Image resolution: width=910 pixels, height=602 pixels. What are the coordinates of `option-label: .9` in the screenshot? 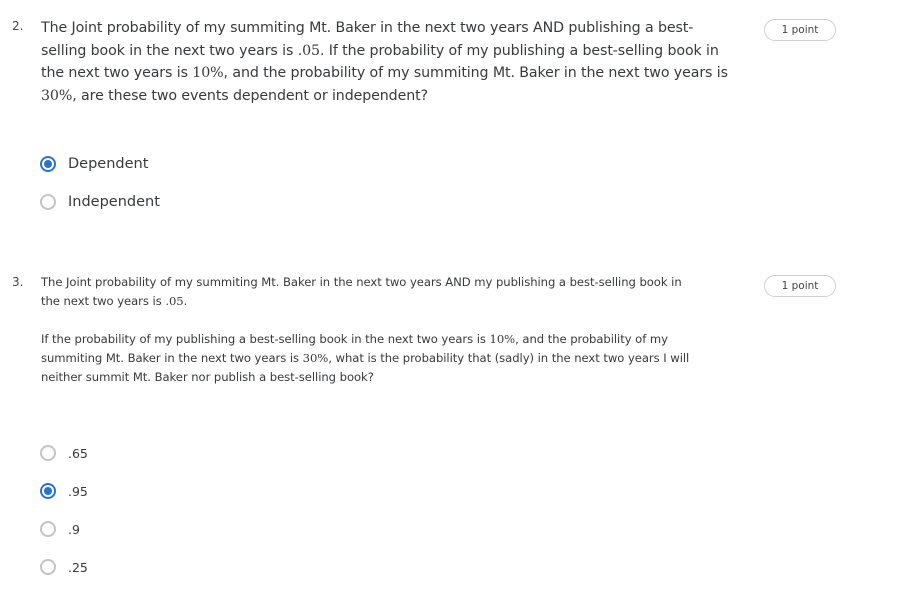 It's located at (74, 529).